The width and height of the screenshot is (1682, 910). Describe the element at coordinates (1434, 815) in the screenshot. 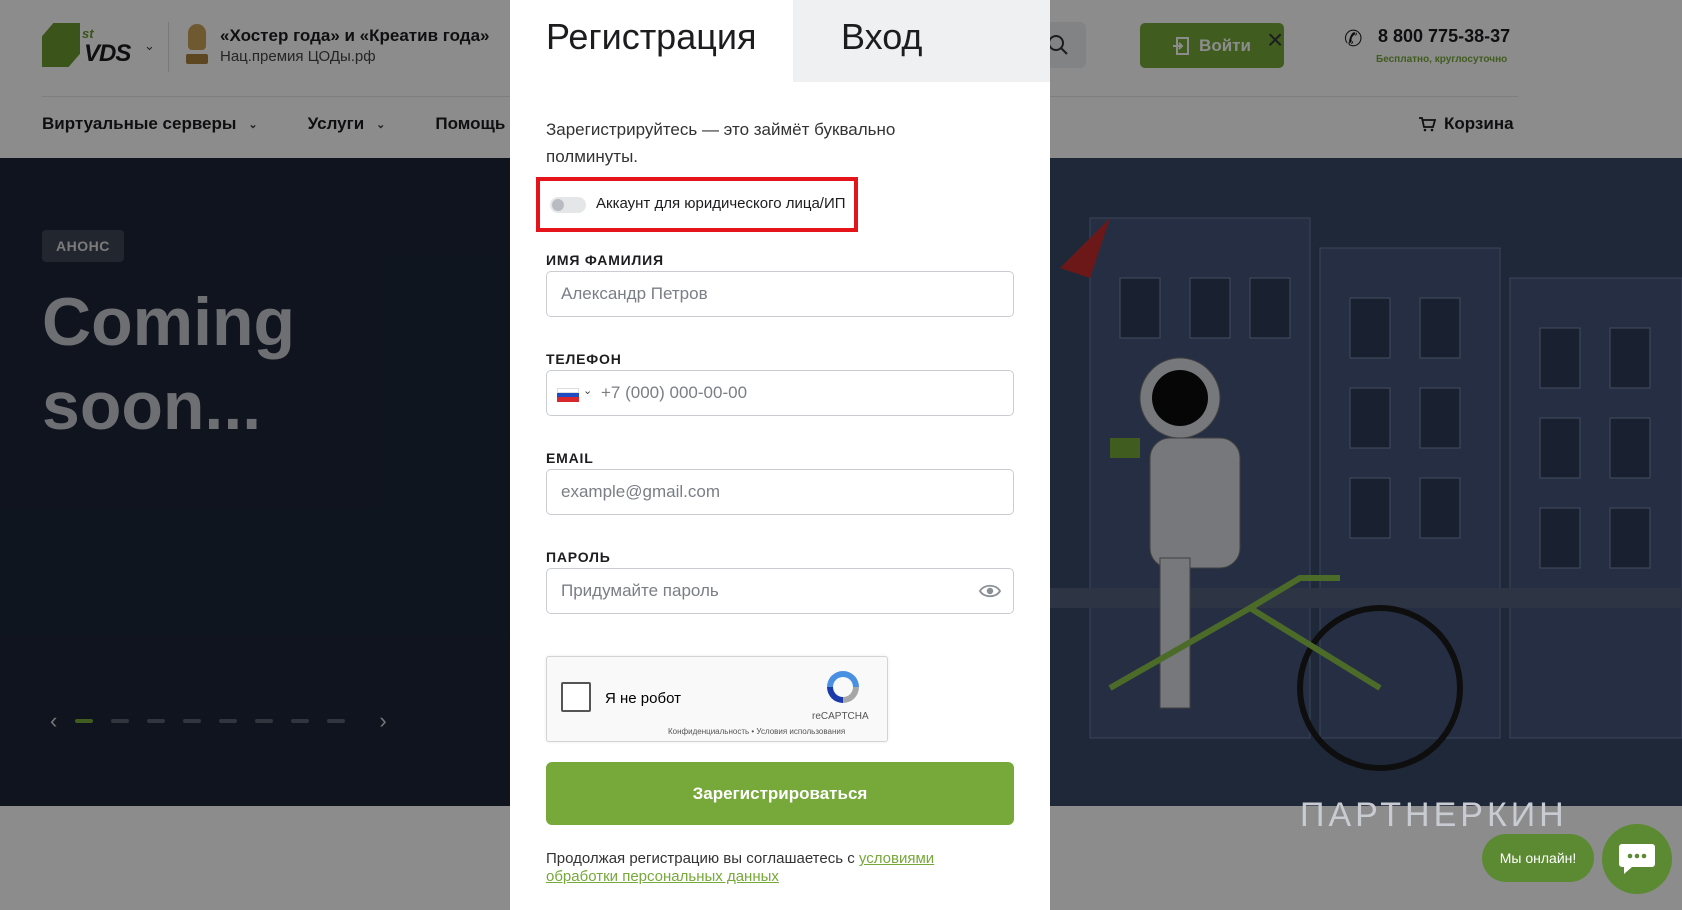

I see `watermark: ПАРТНЕРКИН` at that location.